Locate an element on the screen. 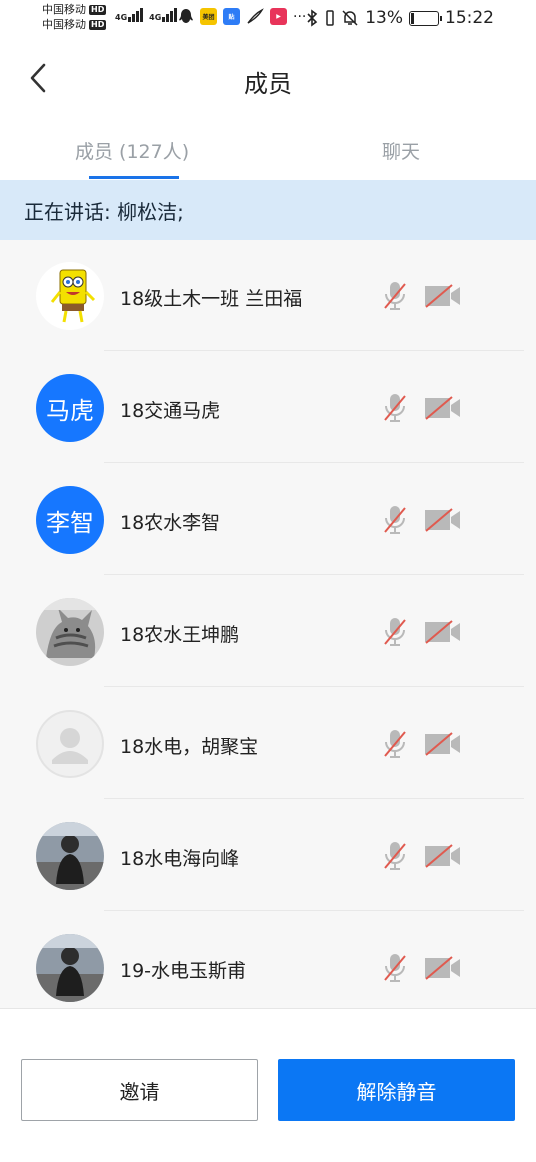 This screenshot has width=536, height=1162. qq-icon is located at coordinates (186, 16).